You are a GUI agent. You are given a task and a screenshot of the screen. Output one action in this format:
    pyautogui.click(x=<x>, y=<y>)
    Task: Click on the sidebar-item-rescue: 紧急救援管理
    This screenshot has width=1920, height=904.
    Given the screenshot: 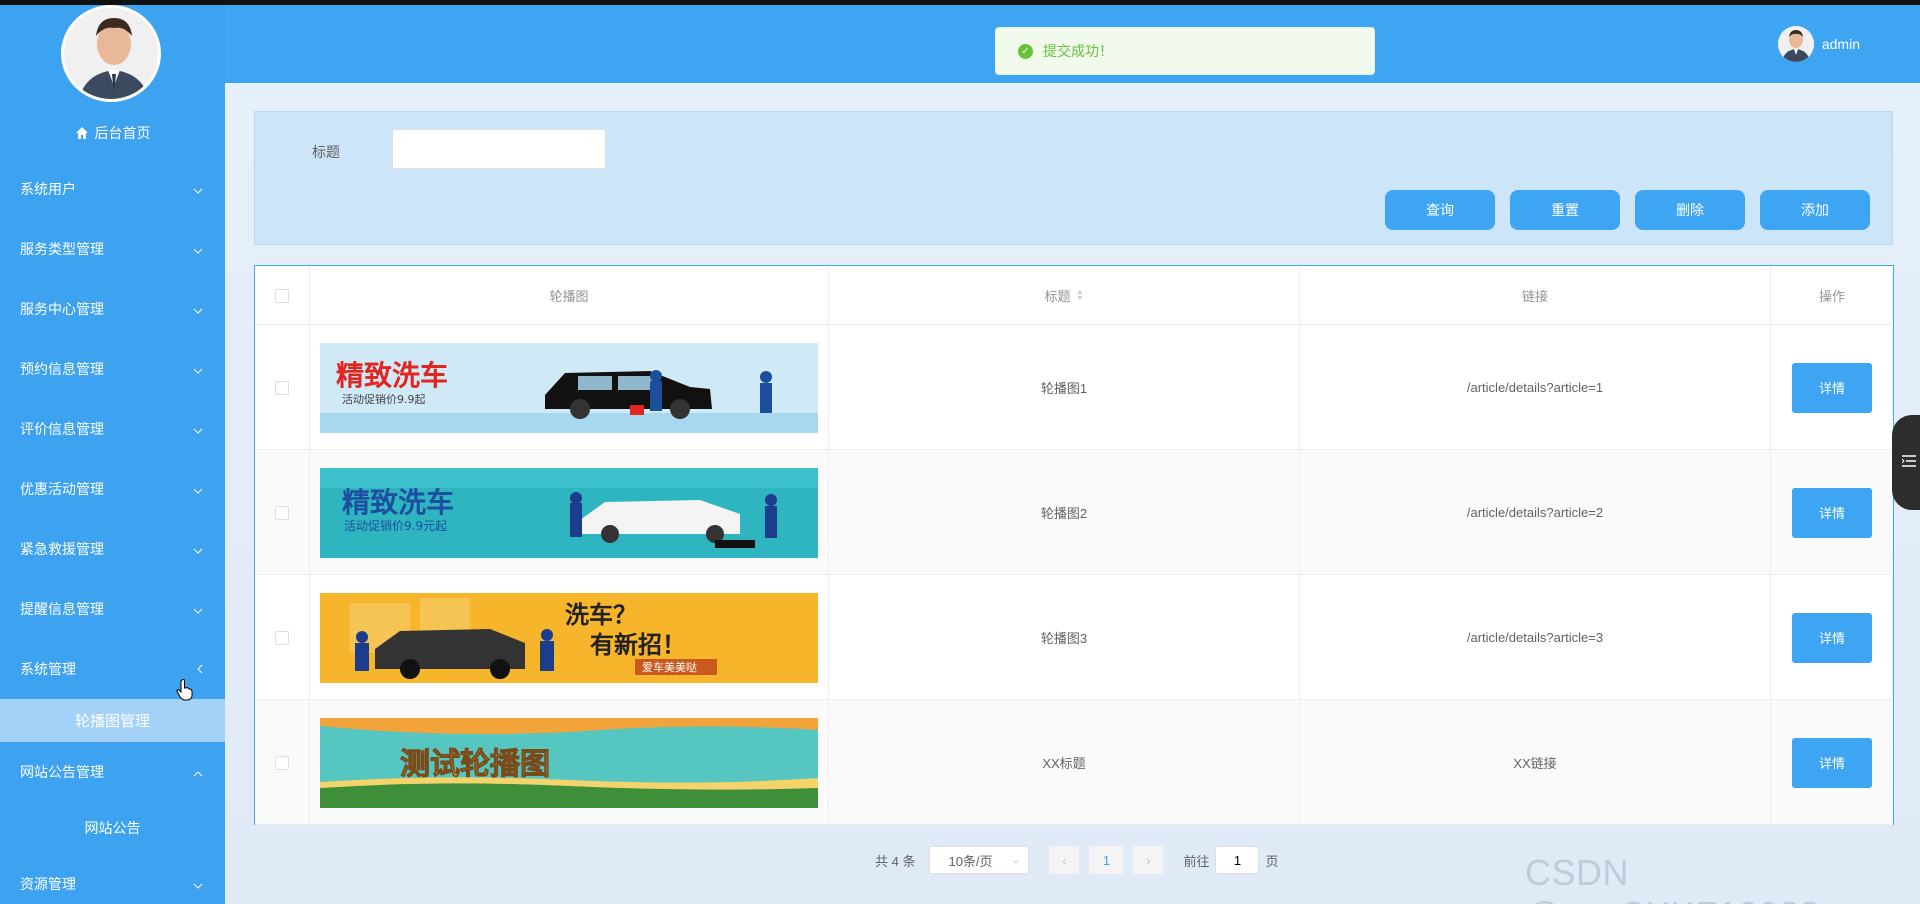 What is the action you would take?
    pyautogui.click(x=112, y=549)
    